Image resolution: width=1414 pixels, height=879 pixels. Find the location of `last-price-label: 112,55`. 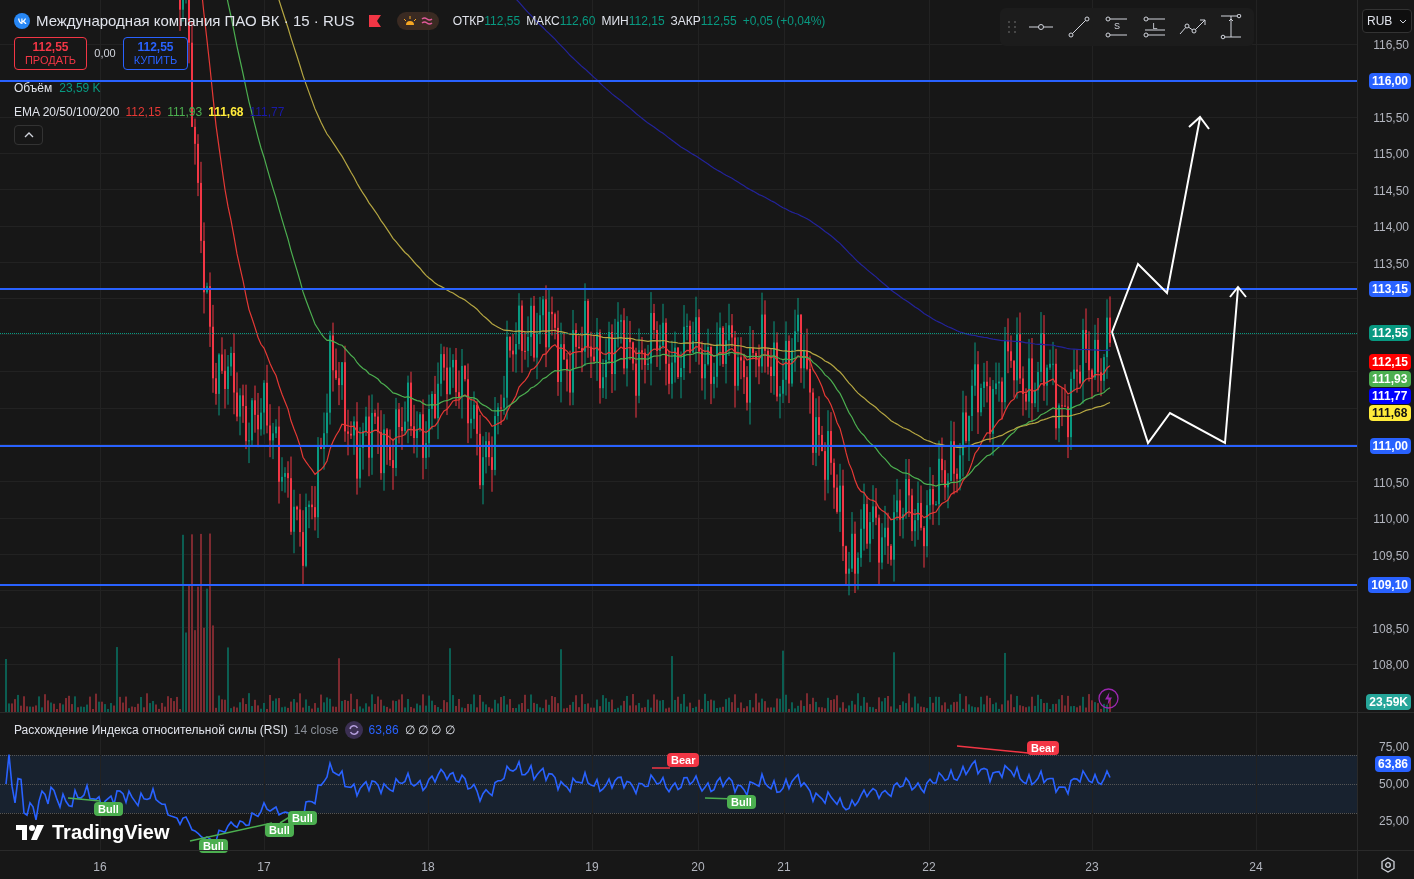

last-price-label: 112,55 is located at coordinates (1389, 332).